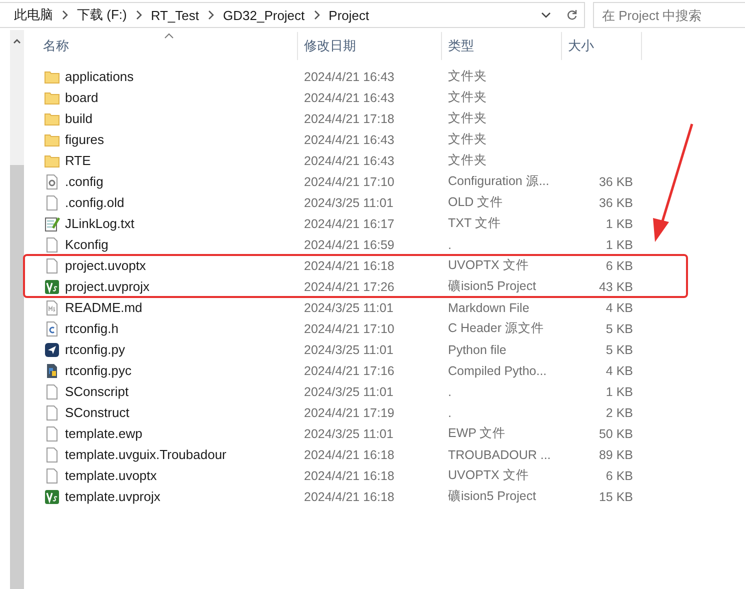  What do you see at coordinates (33, 15) in the screenshot?
I see `breadcrumb-item: 此电脑` at bounding box center [33, 15].